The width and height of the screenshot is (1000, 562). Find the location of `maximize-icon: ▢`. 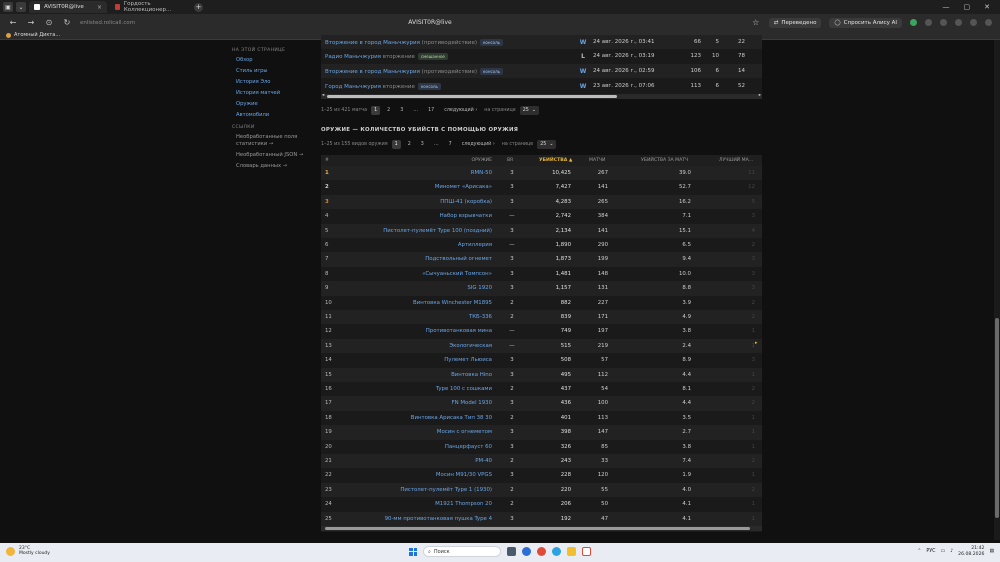

maximize-icon: ▢ is located at coordinates (967, 7).